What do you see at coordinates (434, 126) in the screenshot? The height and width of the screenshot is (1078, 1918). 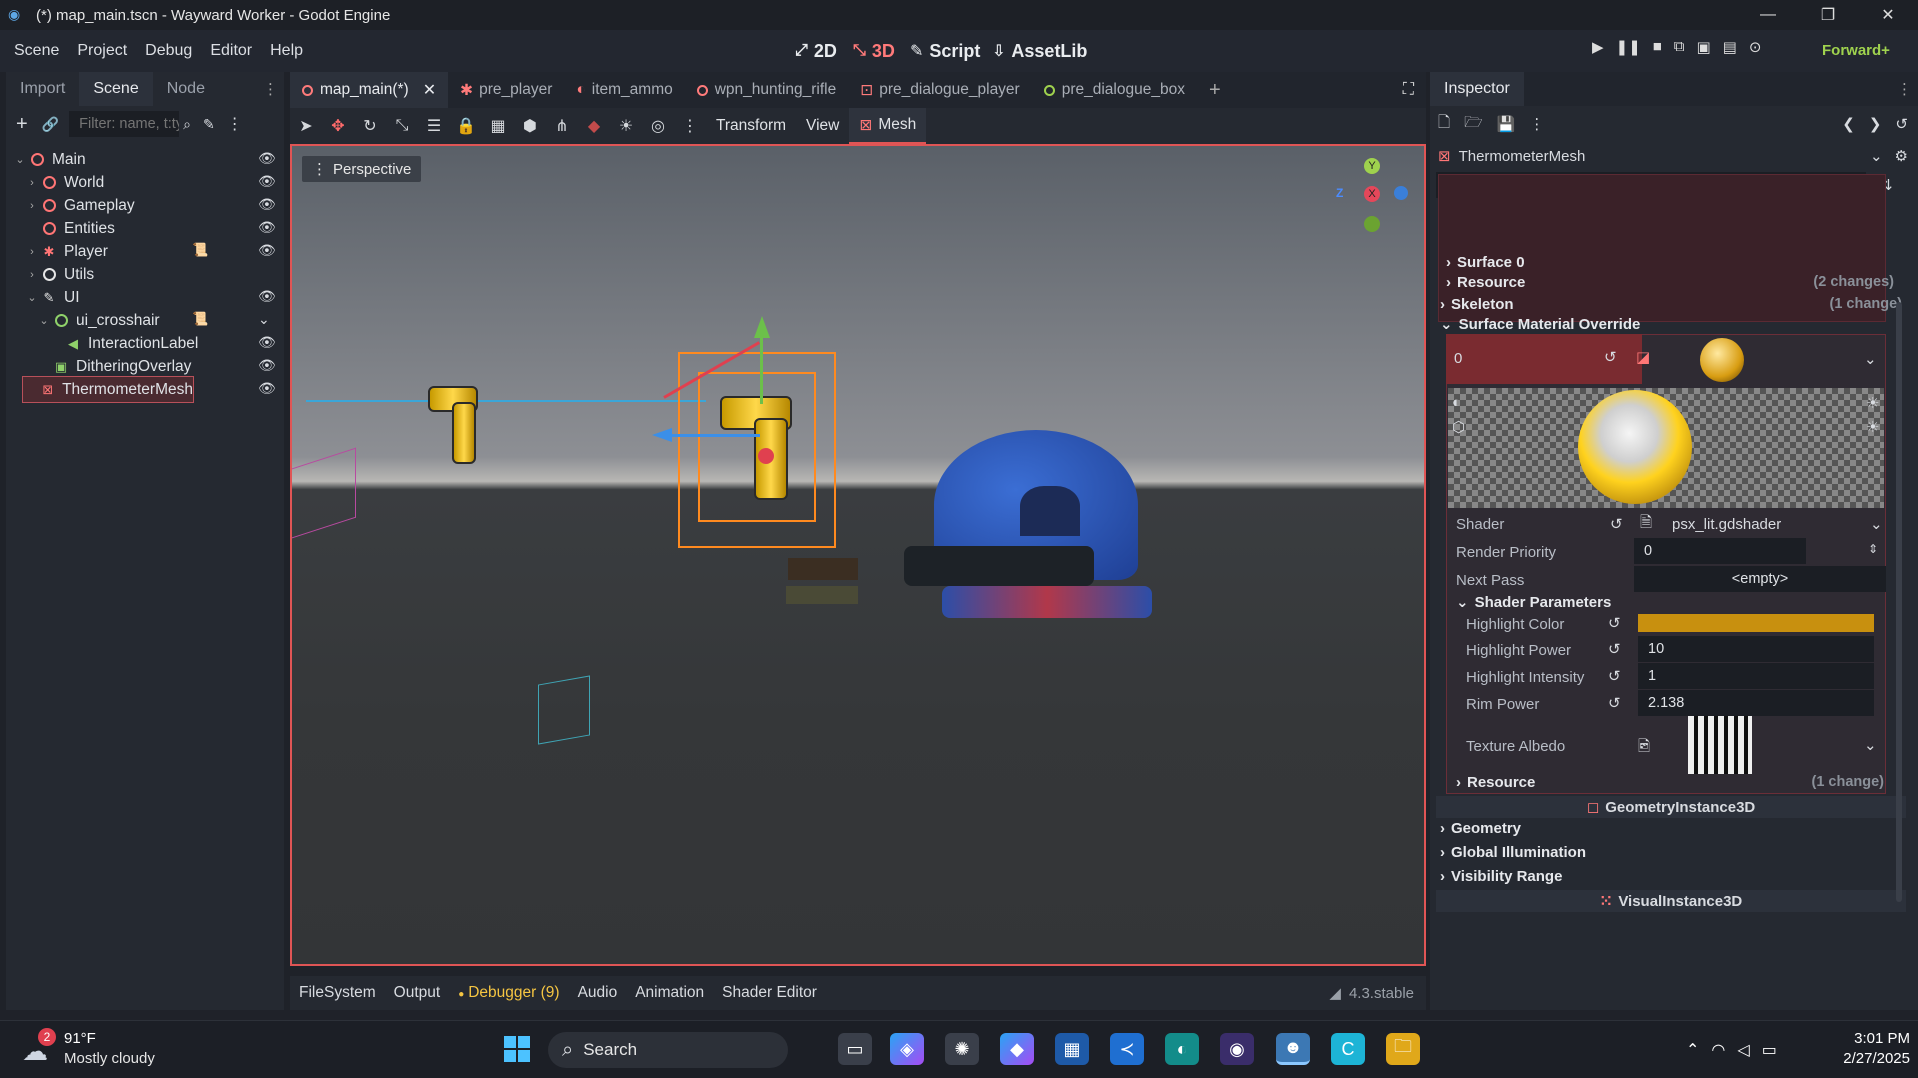 I see `list-select-icon: ☰` at bounding box center [434, 126].